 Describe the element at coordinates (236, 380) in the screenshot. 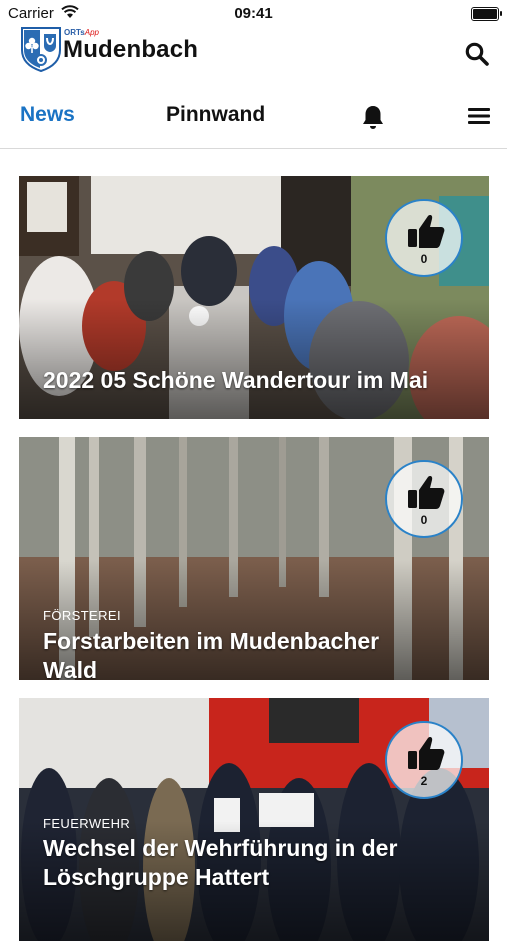

I see `news-title: 2022 05 Schöne Wandertour im Mai` at that location.